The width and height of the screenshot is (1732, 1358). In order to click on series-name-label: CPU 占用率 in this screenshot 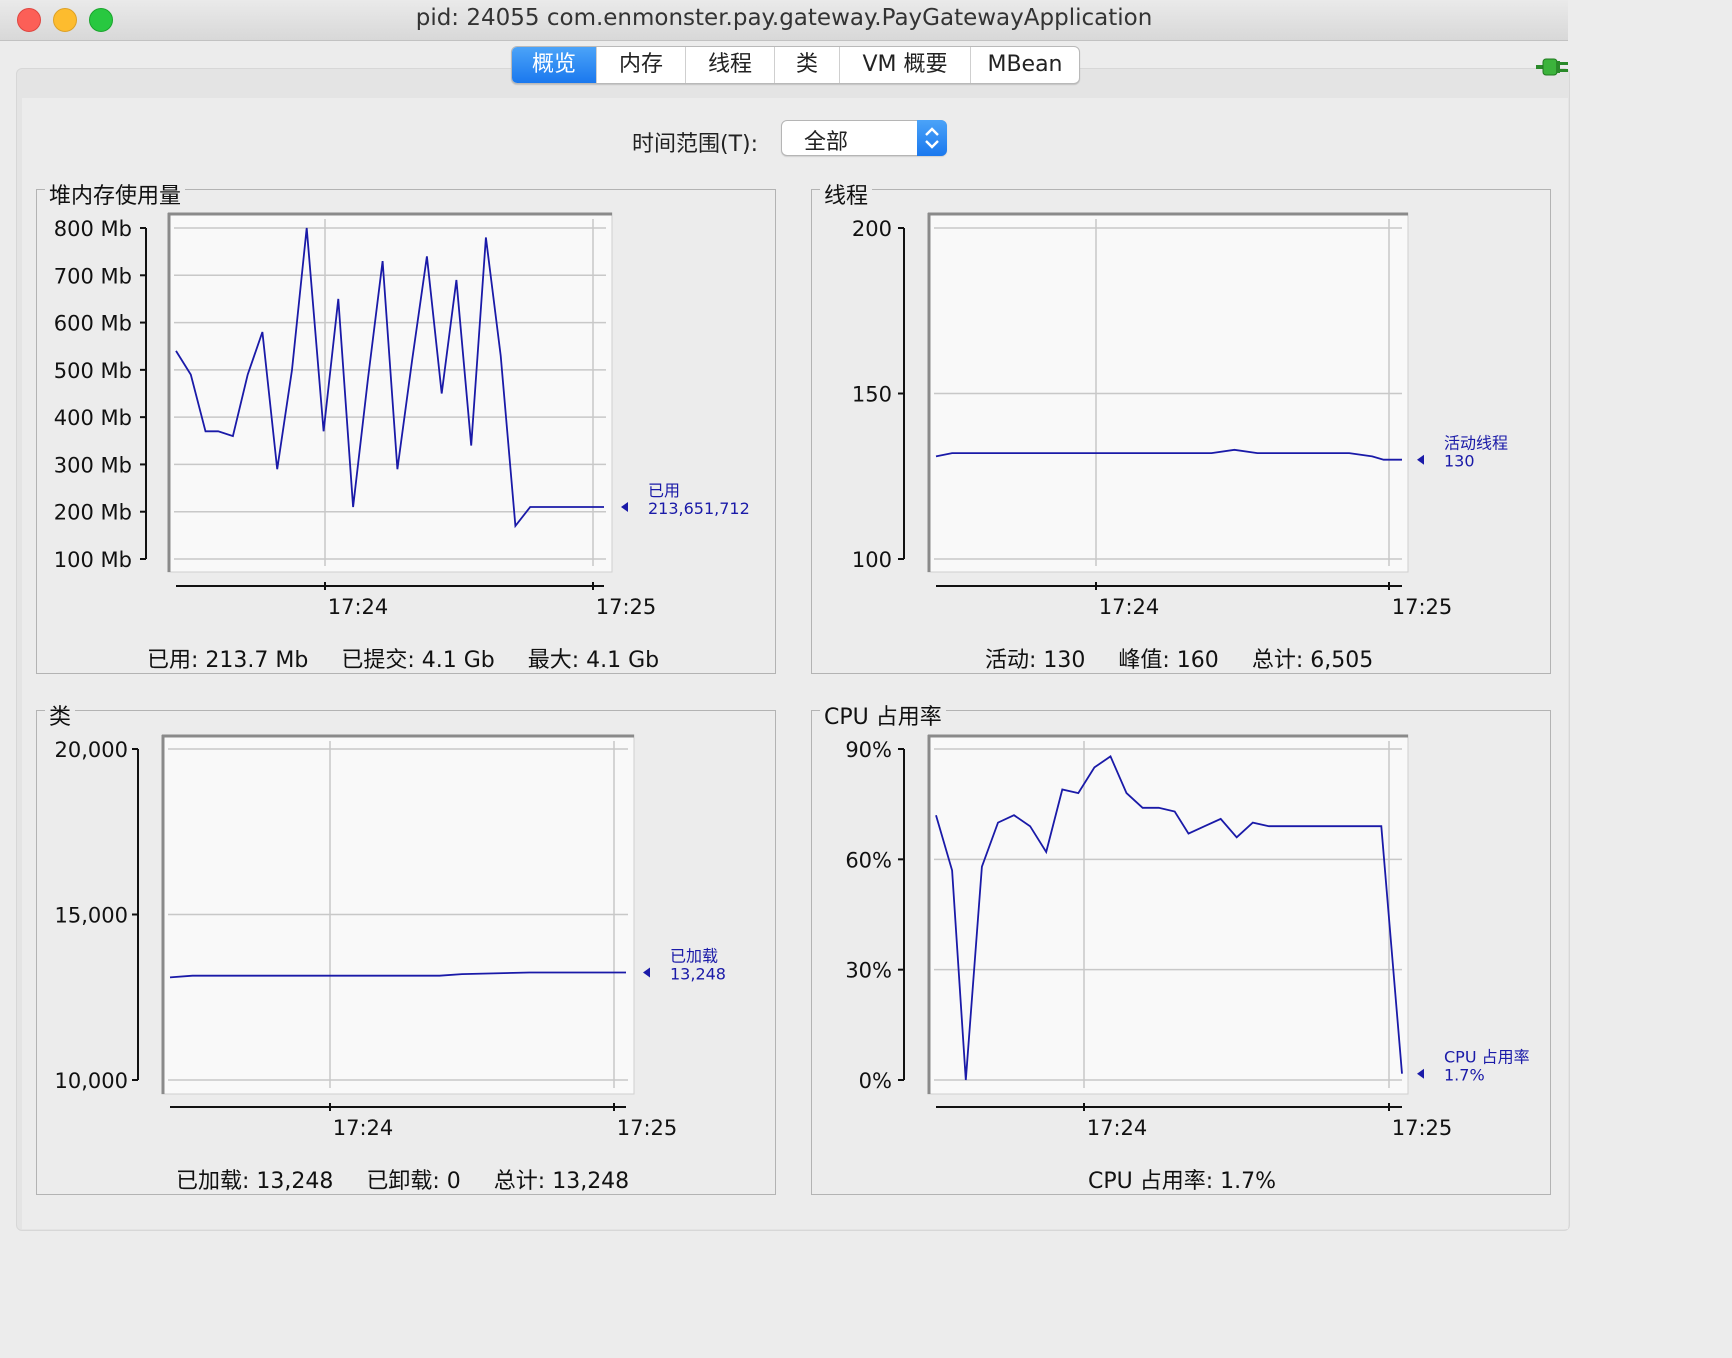, I will do `click(1487, 1057)`.